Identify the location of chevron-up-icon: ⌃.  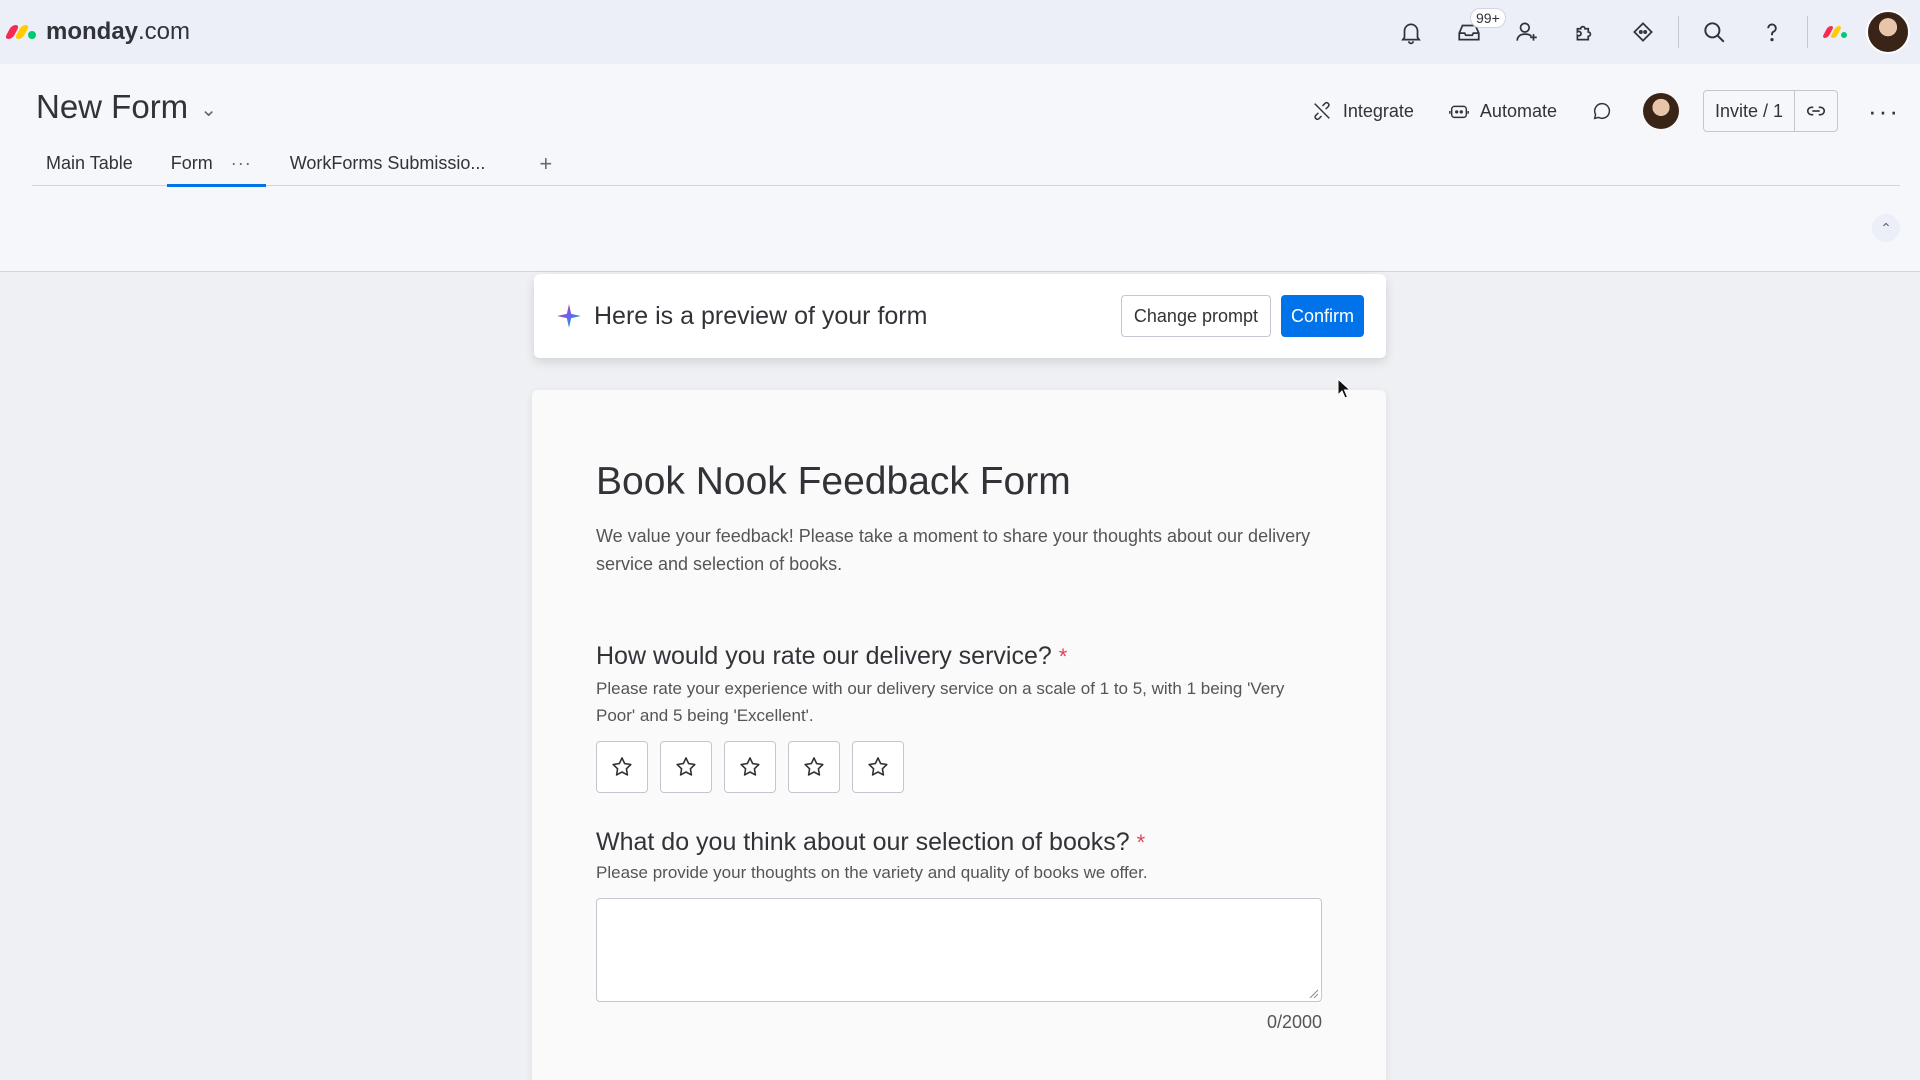
(1886, 227).